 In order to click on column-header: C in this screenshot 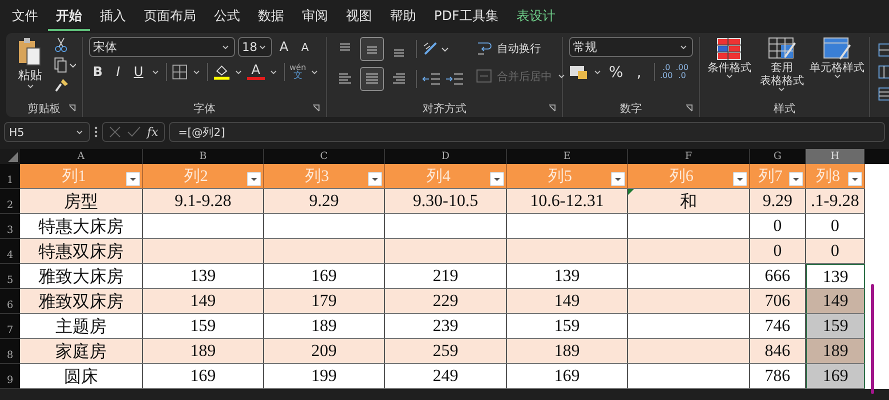, I will do `click(324, 156)`.